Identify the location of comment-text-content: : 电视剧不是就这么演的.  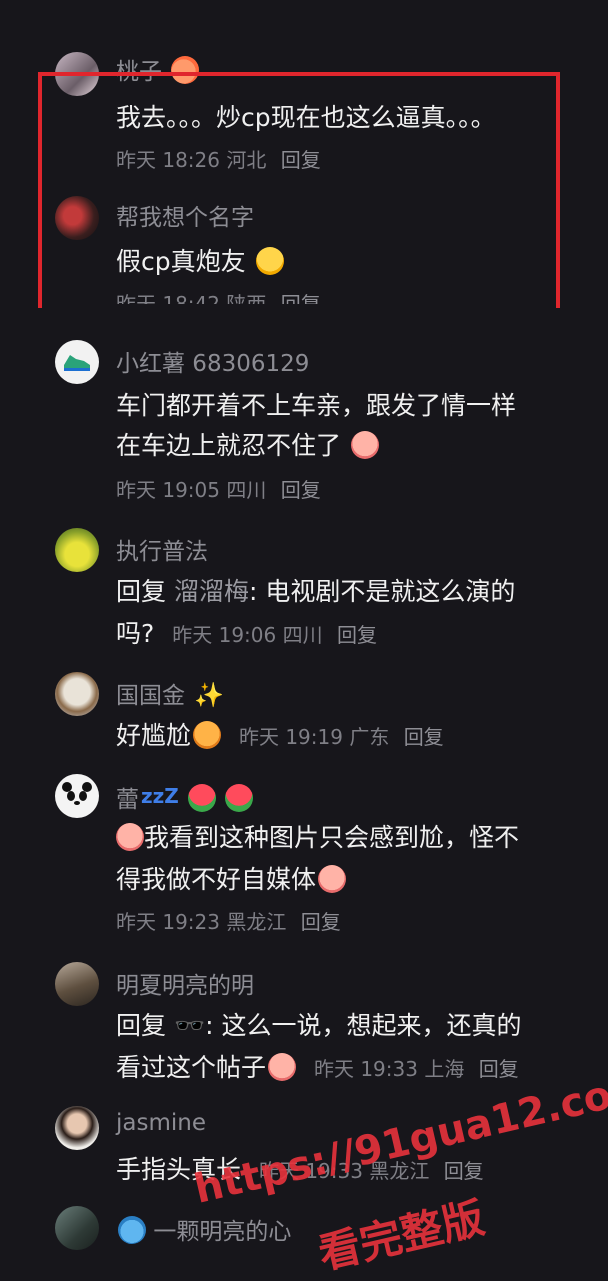
(382, 591).